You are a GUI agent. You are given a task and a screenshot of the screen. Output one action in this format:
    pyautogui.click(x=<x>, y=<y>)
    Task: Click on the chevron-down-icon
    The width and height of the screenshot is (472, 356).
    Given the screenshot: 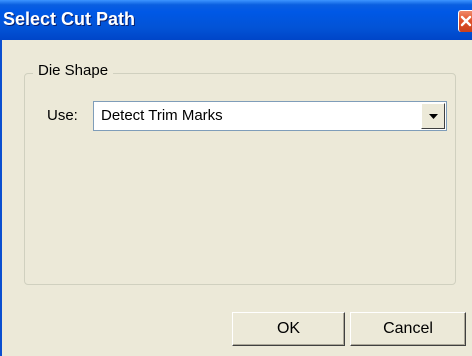 What is the action you would take?
    pyautogui.click(x=433, y=116)
    